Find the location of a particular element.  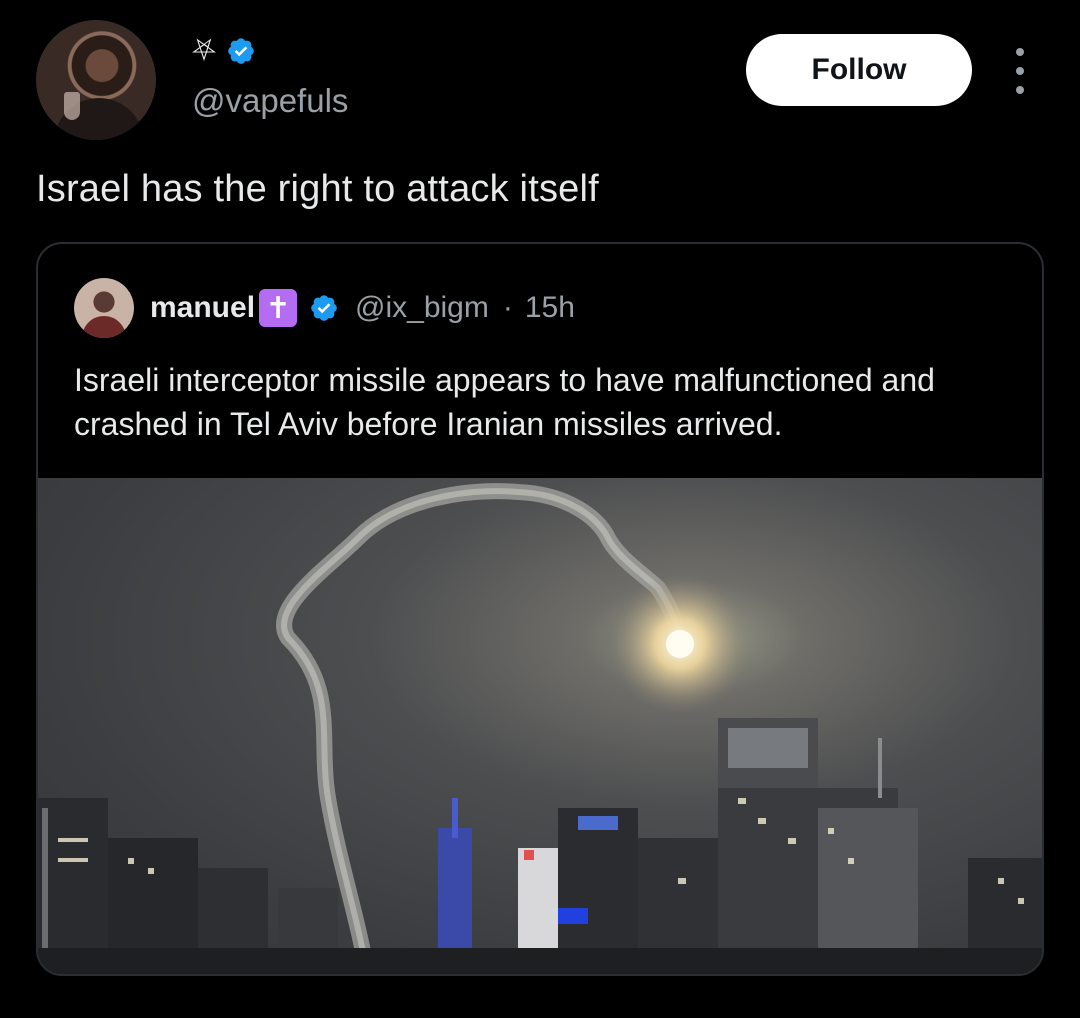

quoted-header: manuel ✝ @ix_bigm · 15h is located at coordinates (324, 308).